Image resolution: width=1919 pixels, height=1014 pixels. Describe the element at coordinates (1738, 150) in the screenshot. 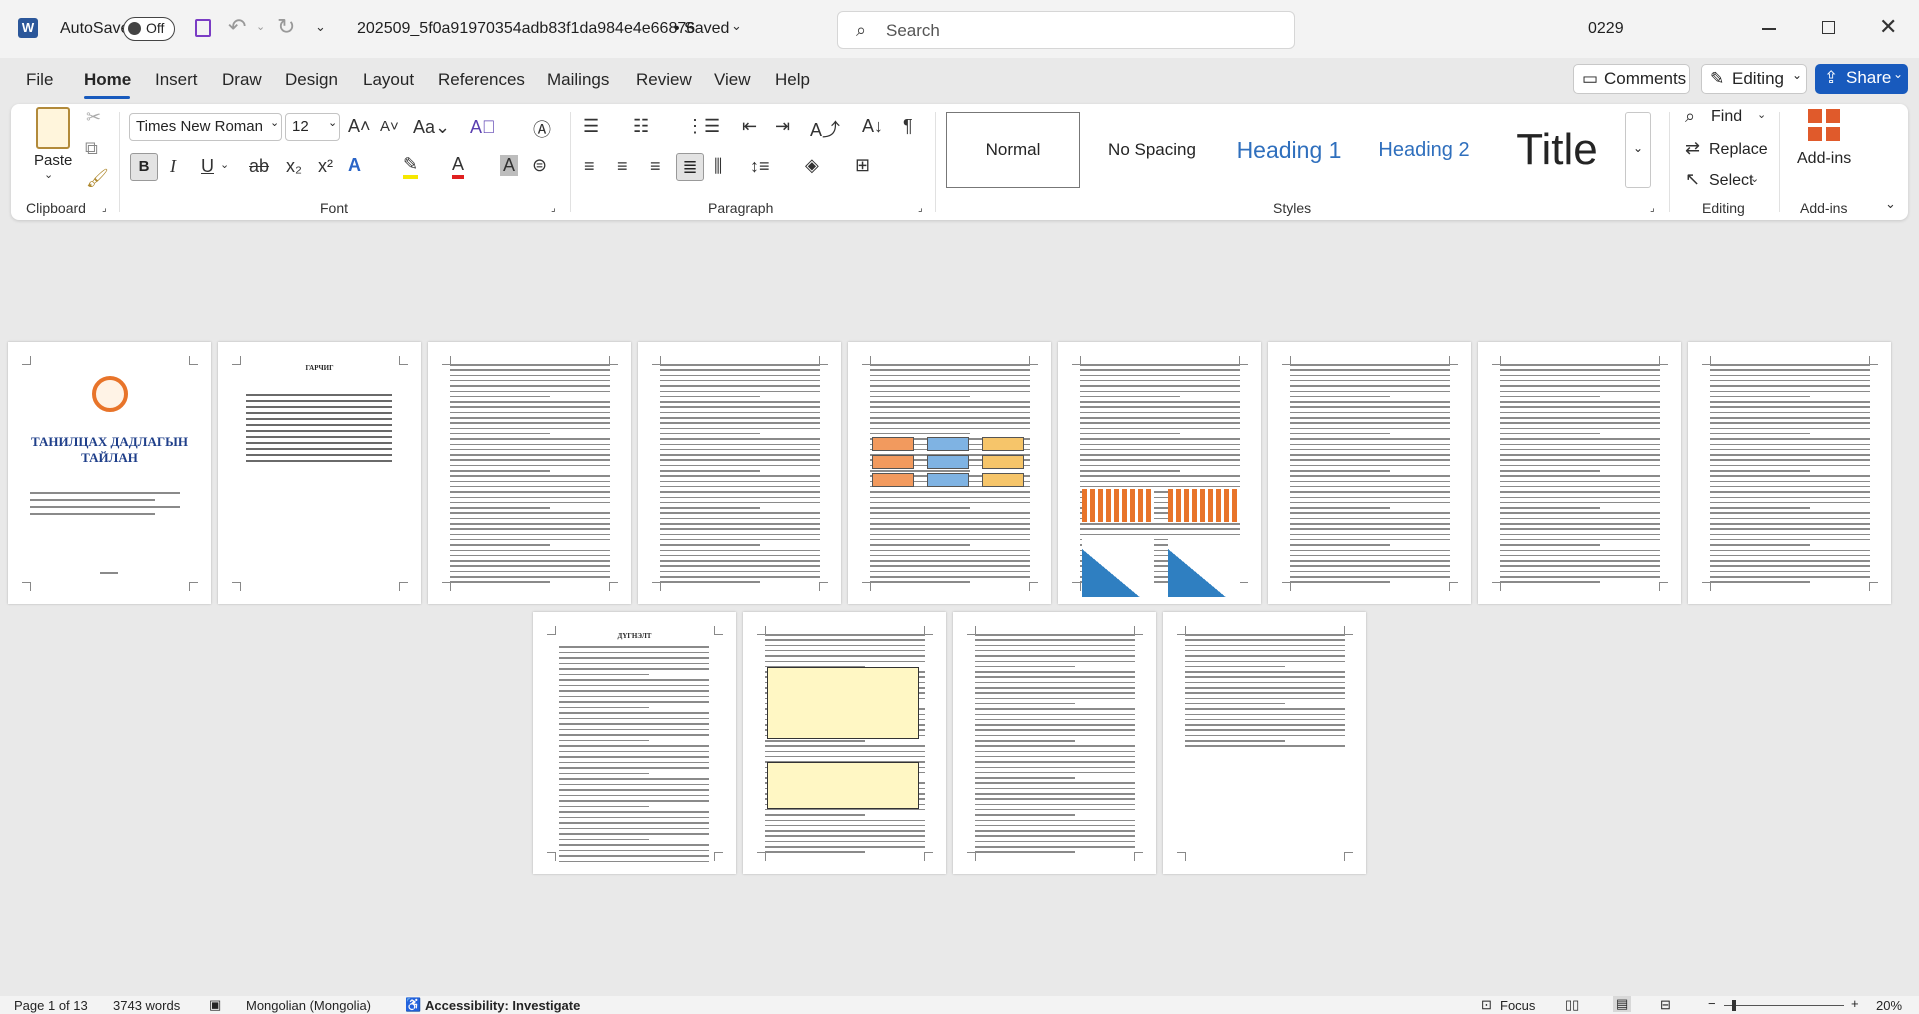

I see `replace-button: Replace` at that location.